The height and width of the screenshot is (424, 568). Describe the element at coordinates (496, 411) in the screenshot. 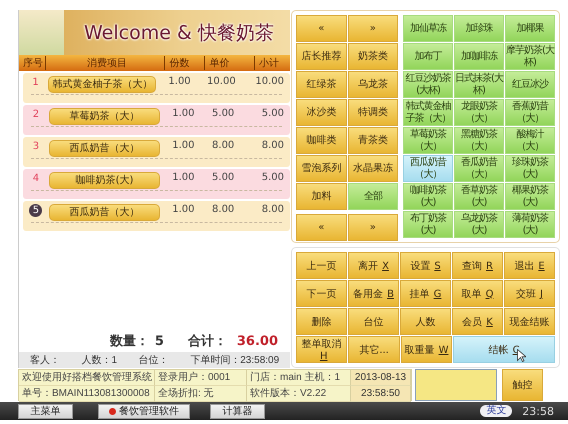

I see `language-indicator: 英文` at that location.